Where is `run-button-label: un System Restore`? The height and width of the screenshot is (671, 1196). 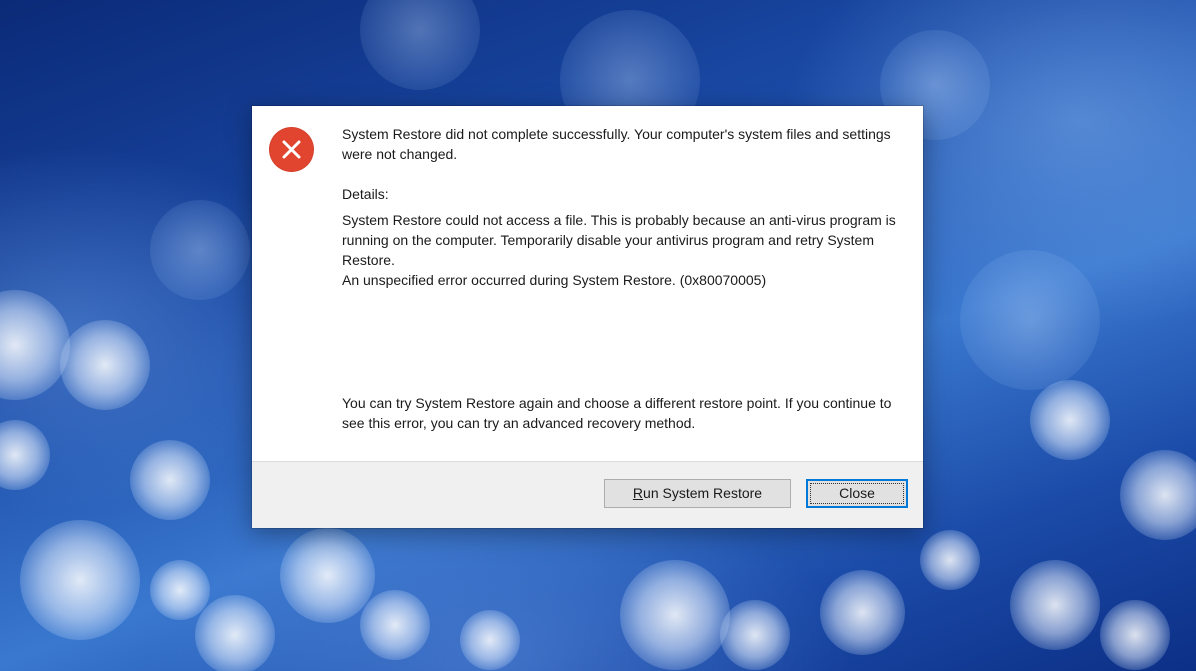 run-button-label: un System Restore is located at coordinates (703, 493).